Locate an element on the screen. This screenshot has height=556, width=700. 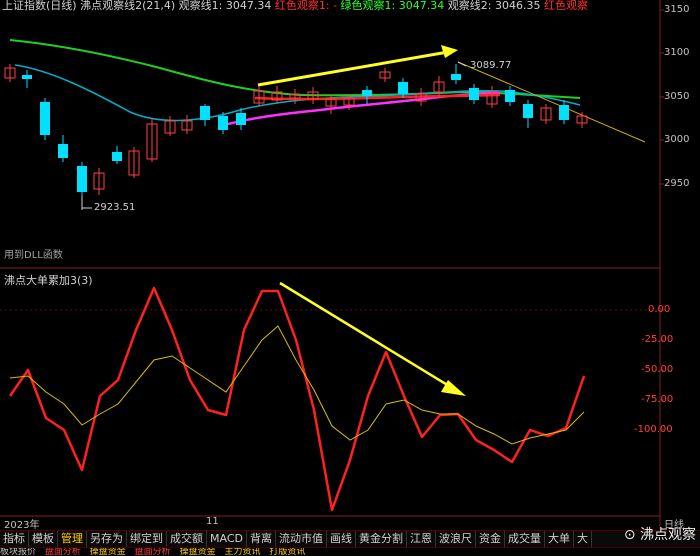
toolbar-item-funds: 资金 is located at coordinates (490, 539).